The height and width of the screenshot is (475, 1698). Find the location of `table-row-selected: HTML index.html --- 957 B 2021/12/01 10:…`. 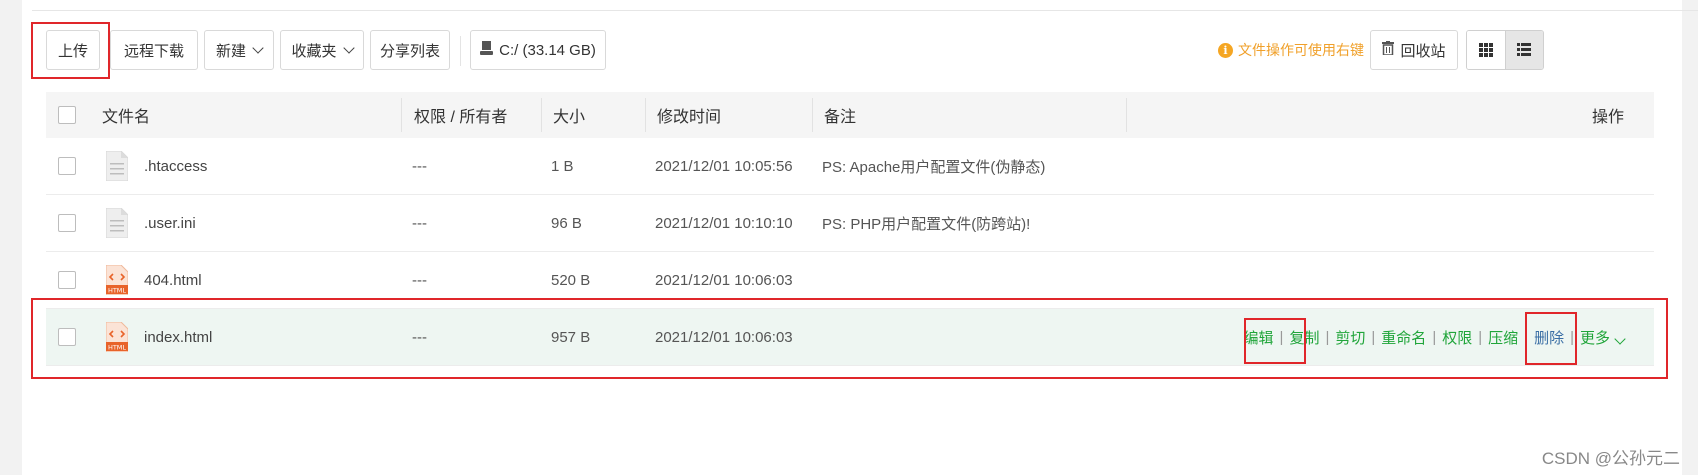

table-row-selected: HTML index.html --- 957 B 2021/12/01 10:… is located at coordinates (850, 337).